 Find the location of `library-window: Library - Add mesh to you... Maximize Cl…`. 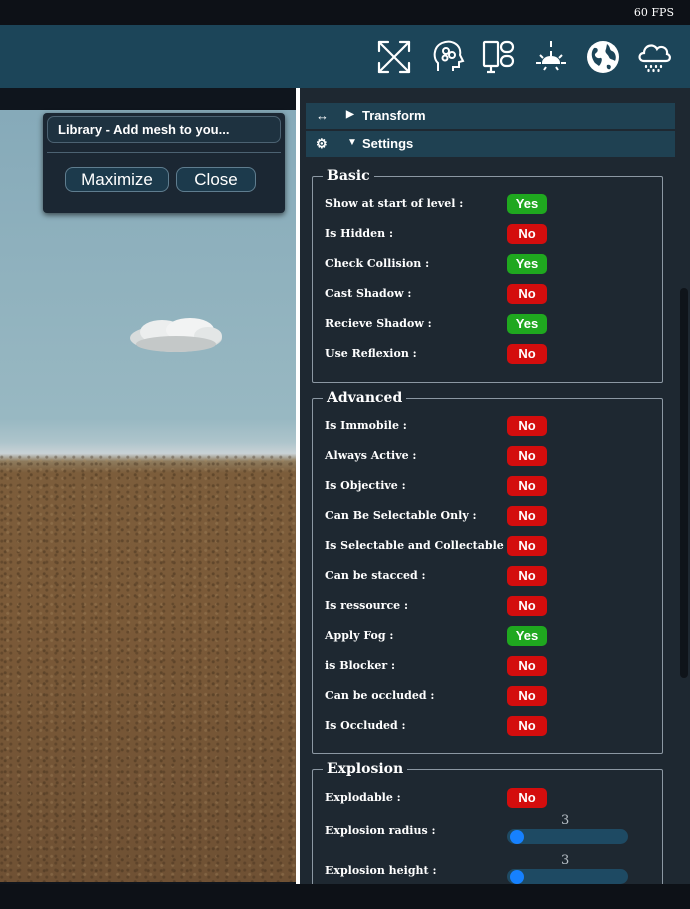

library-window: Library - Add mesh to you... Maximize Cl… is located at coordinates (164, 163).